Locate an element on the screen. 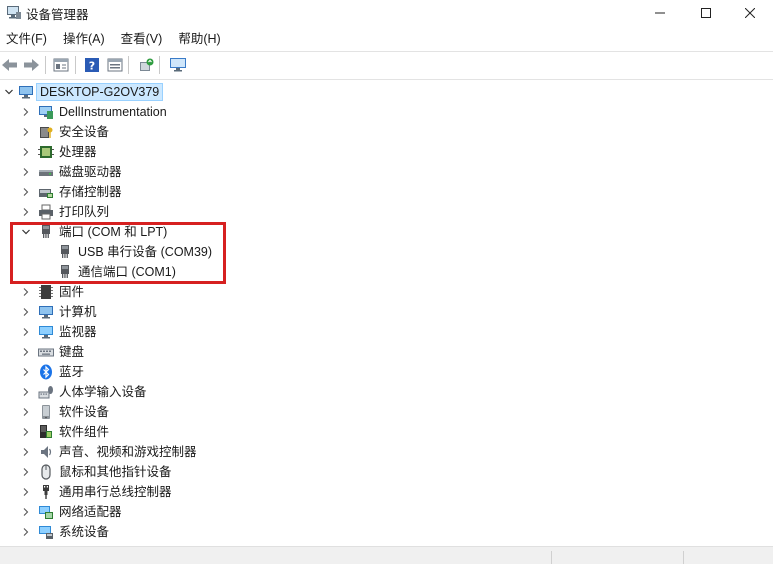 This screenshot has width=773, height=564. tree-category-12-label: 人体学输入设备 is located at coordinates (103, 392).